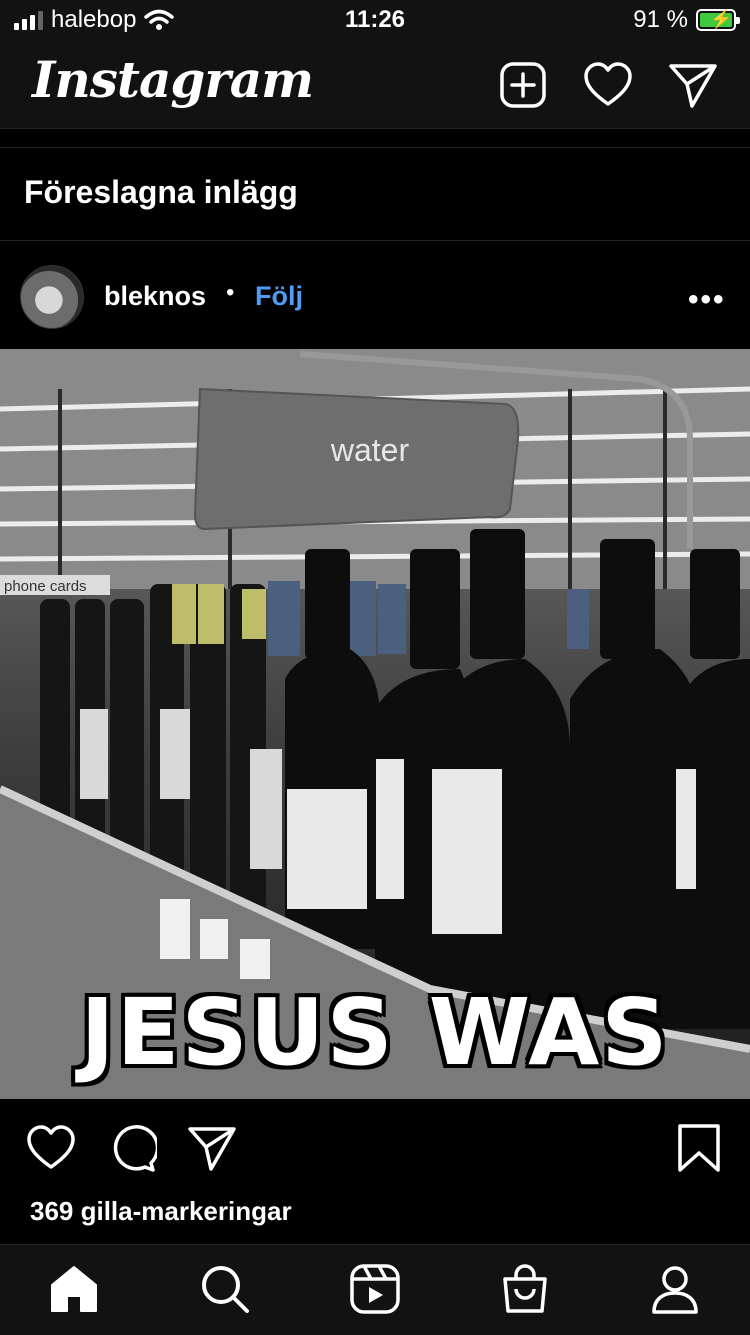  Describe the element at coordinates (155, 296) in the screenshot. I see `post-username: bleknos` at that location.